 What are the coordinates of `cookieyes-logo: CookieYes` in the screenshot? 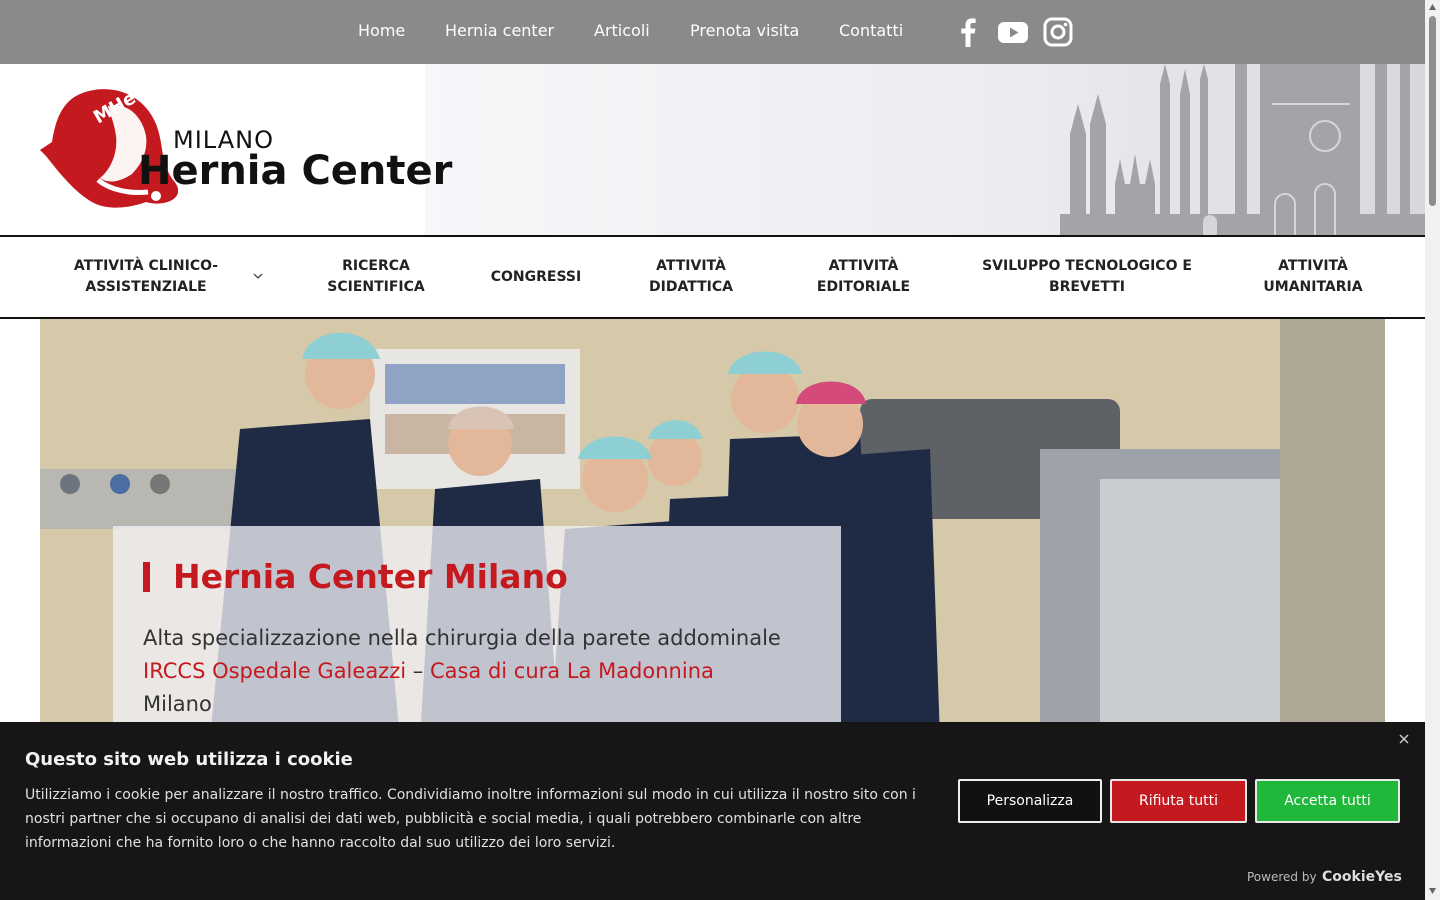 It's located at (1362, 877).